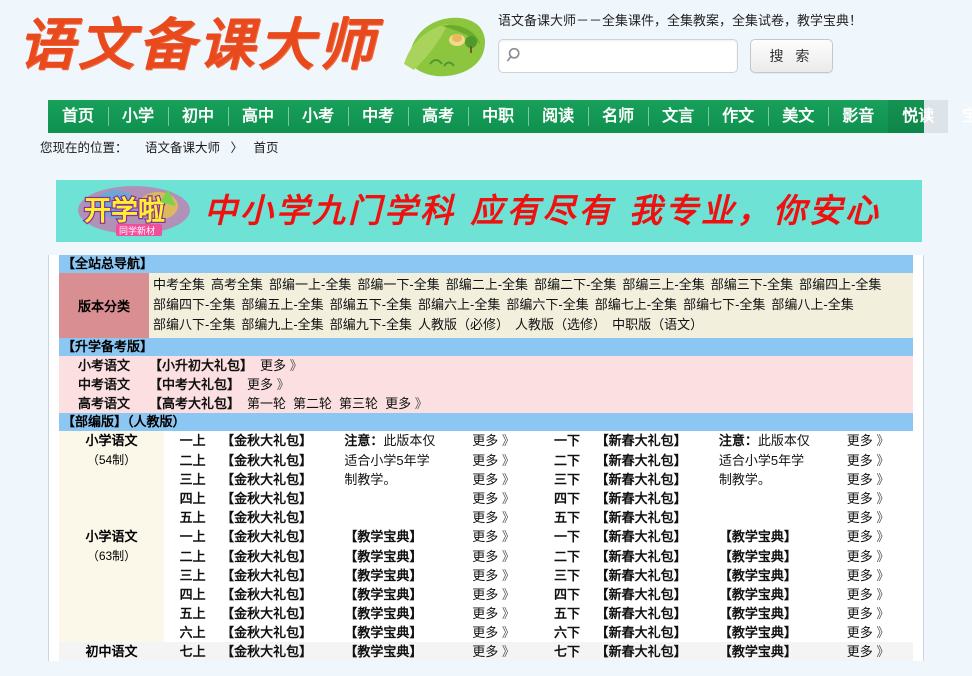 This screenshot has width=972, height=676. I want to click on teaching-treasure-left-link: 【教学宝典】, so click(383, 613).